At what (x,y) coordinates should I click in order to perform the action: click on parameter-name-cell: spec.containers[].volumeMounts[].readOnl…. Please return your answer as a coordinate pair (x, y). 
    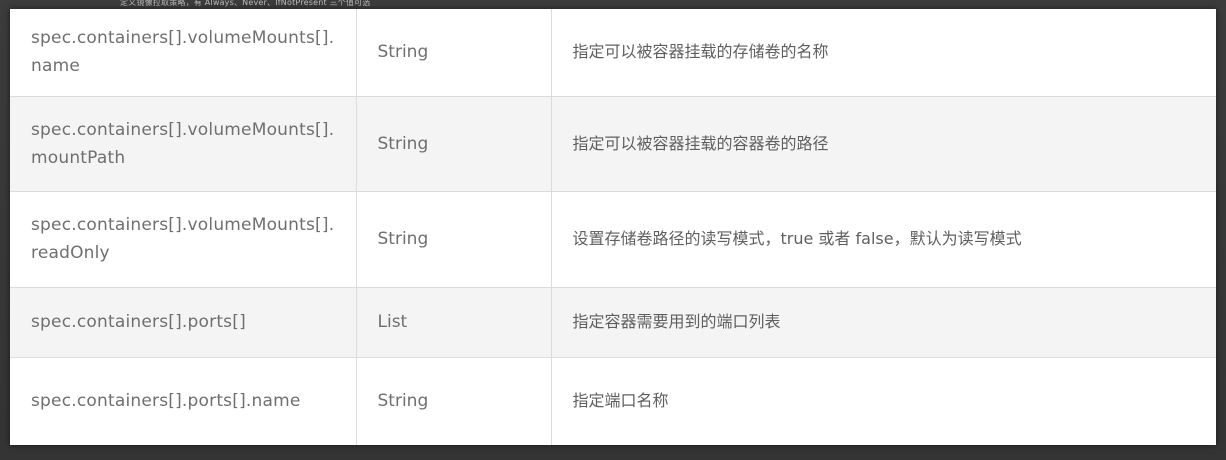
    Looking at the image, I should click on (183, 239).